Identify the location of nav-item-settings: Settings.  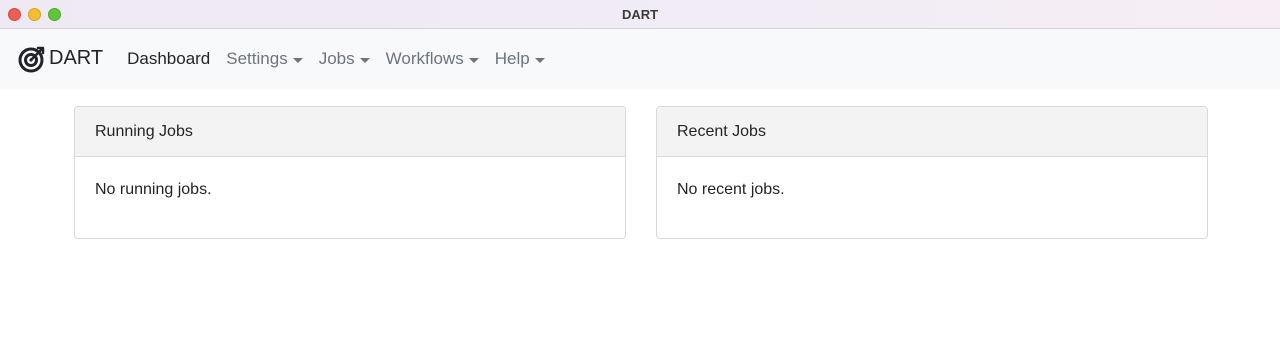
(264, 59).